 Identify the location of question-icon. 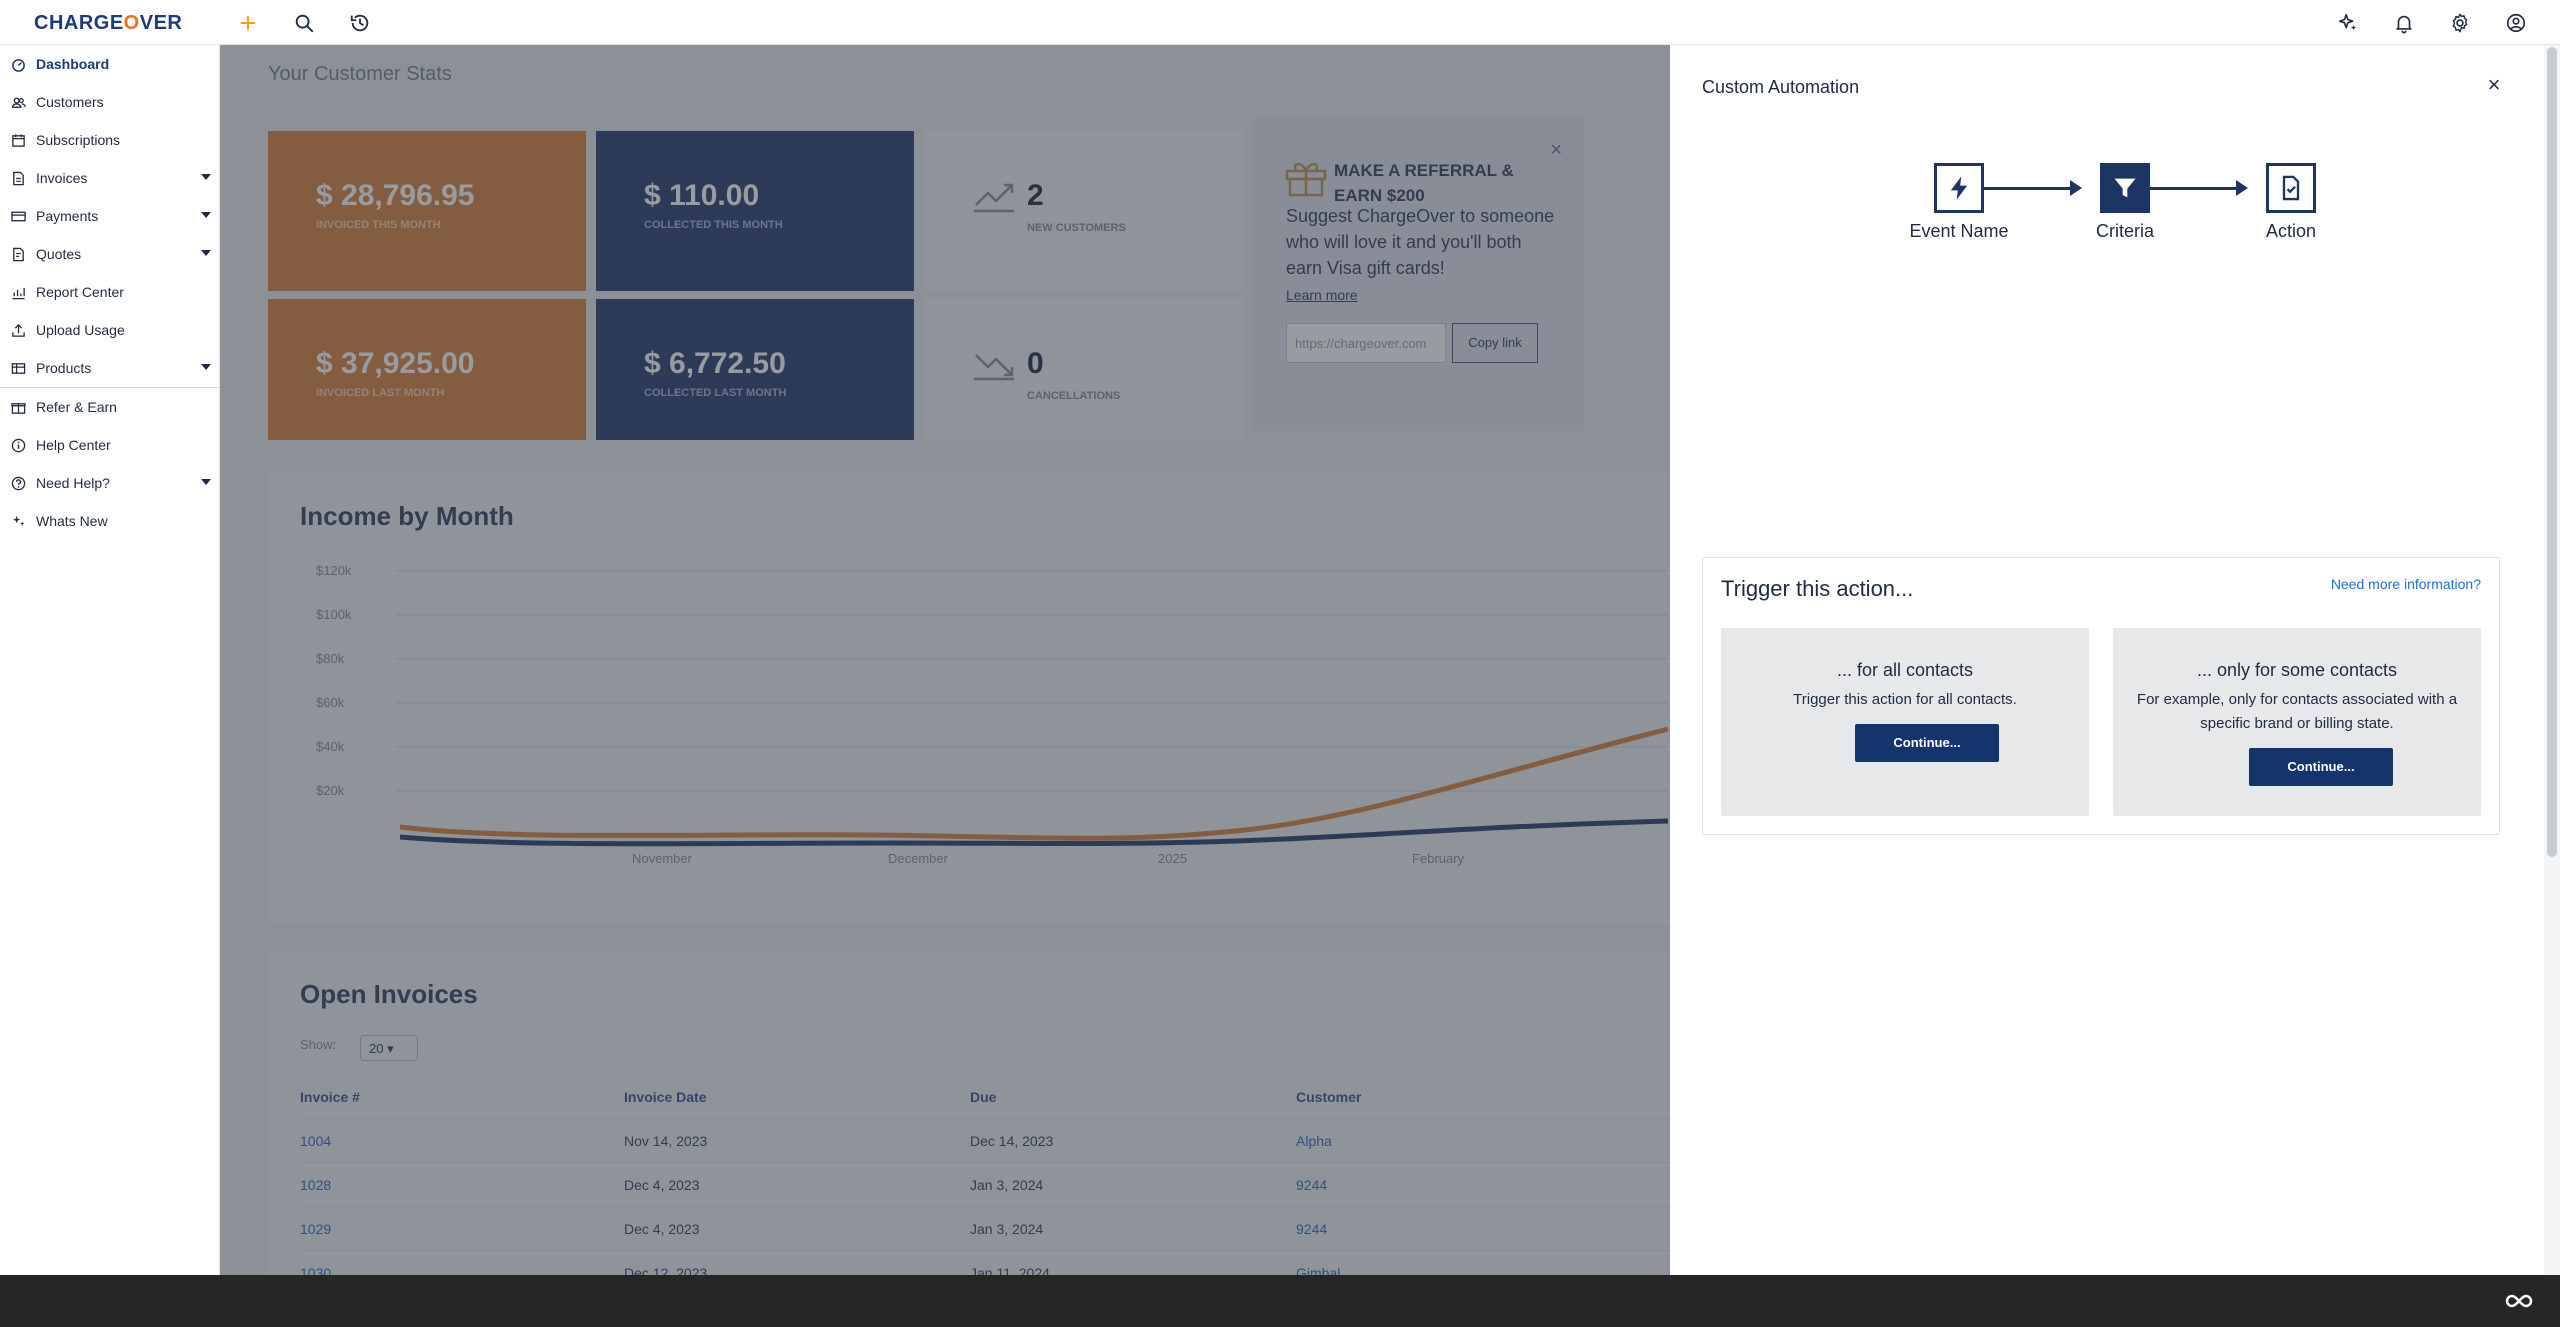
(18, 483).